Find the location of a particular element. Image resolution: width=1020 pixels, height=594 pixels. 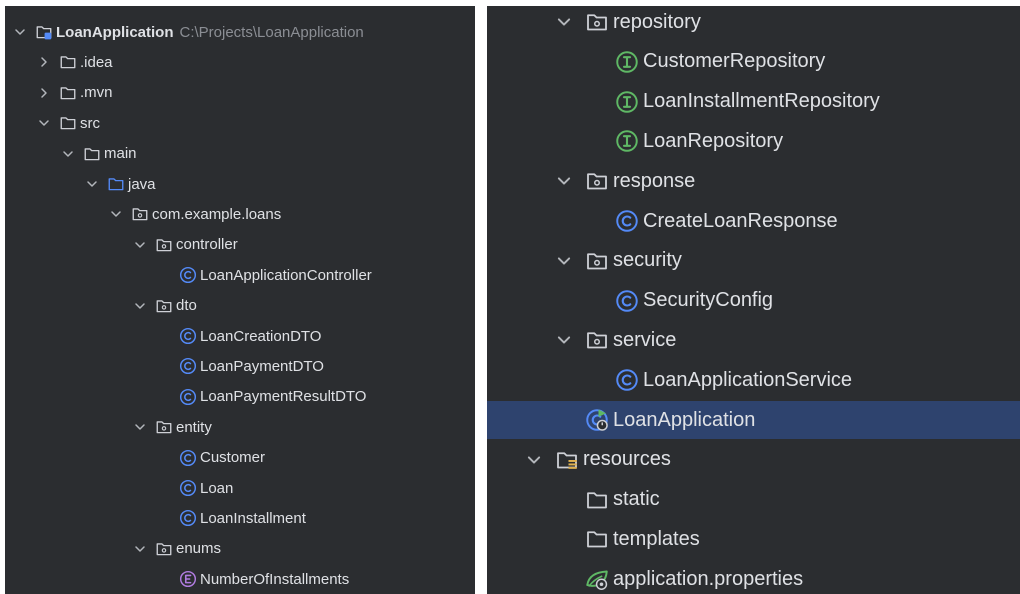

tree-item-label: enums is located at coordinates (199, 549).